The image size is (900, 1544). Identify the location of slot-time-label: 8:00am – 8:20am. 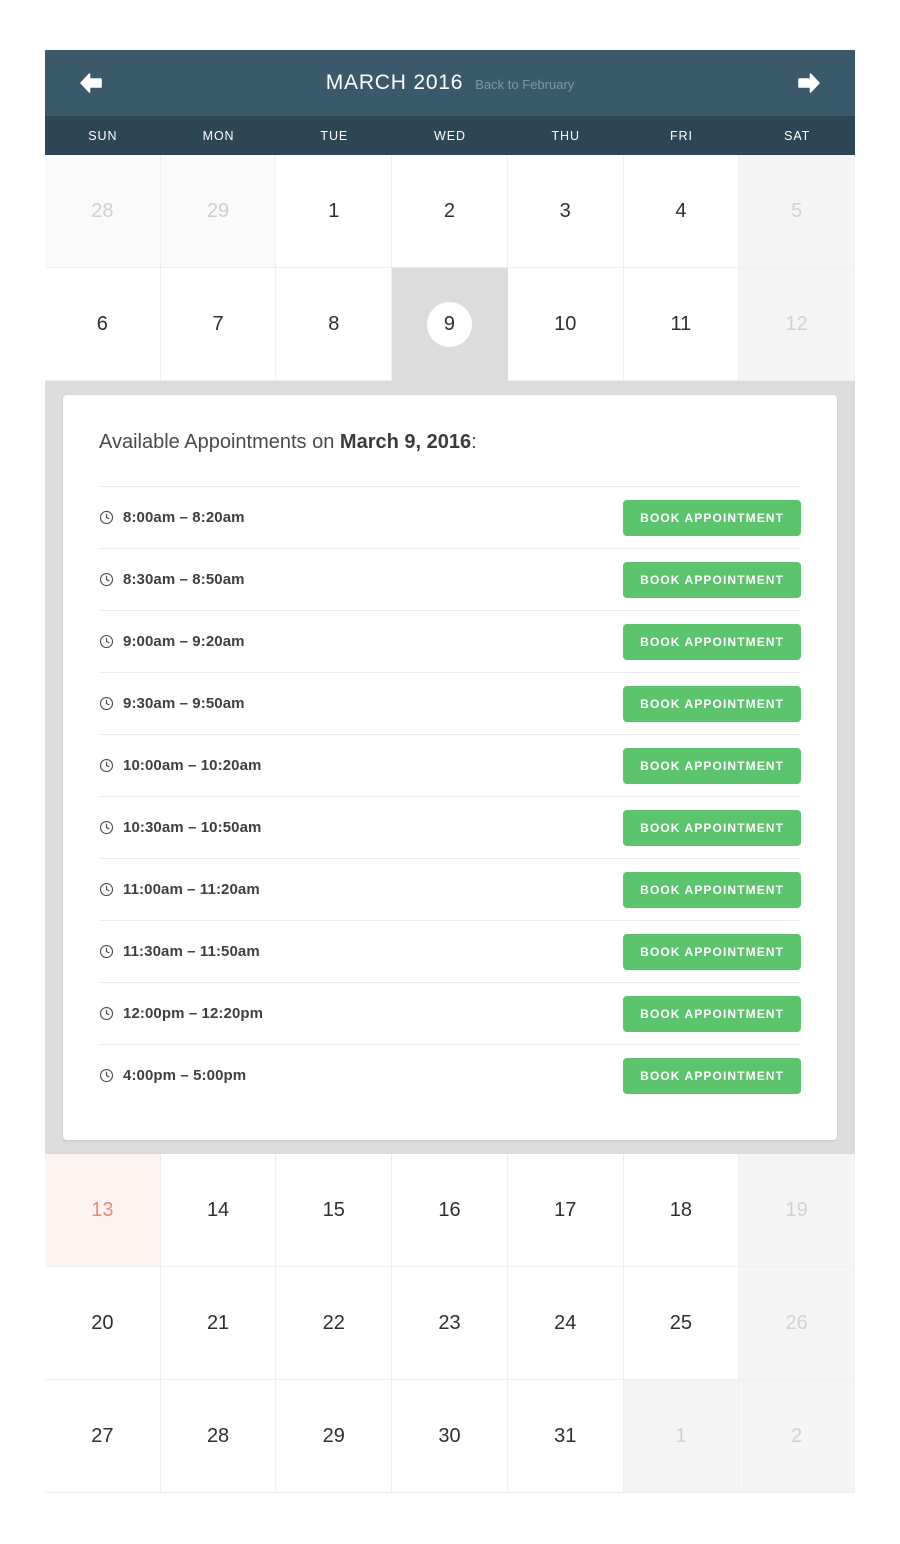
(184, 517).